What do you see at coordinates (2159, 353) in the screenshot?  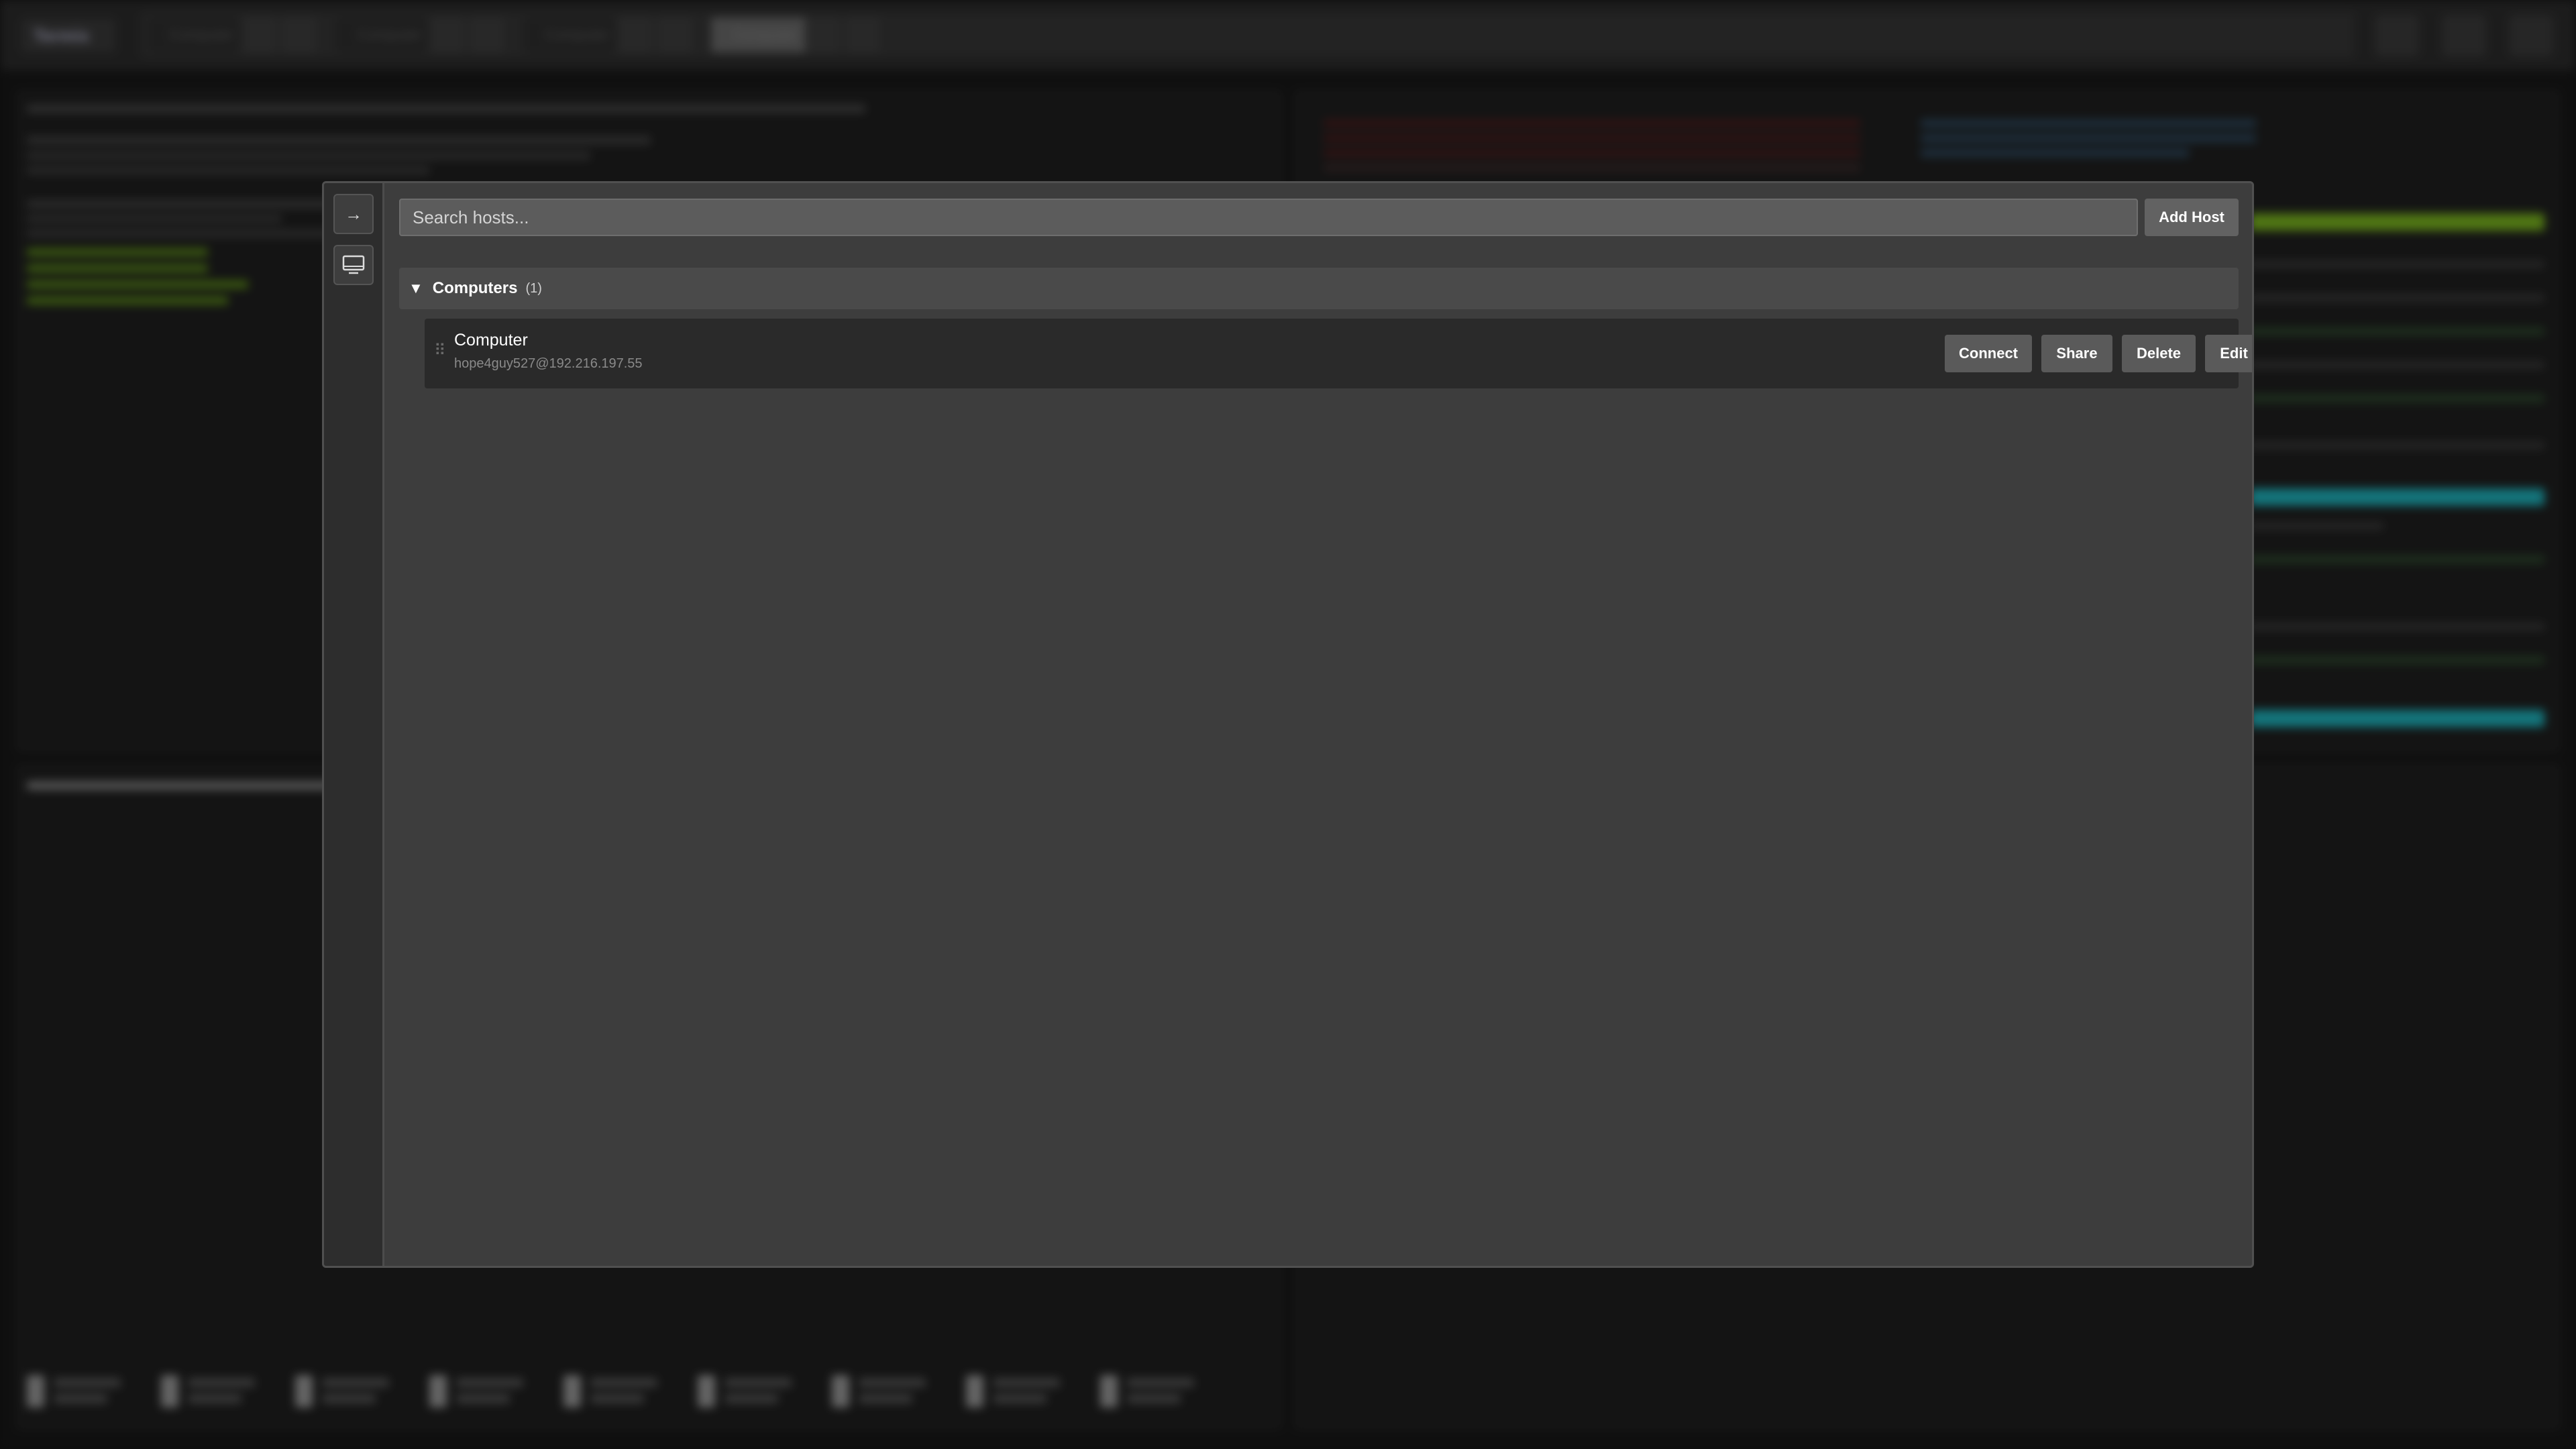 I see `delete-button: Delete` at bounding box center [2159, 353].